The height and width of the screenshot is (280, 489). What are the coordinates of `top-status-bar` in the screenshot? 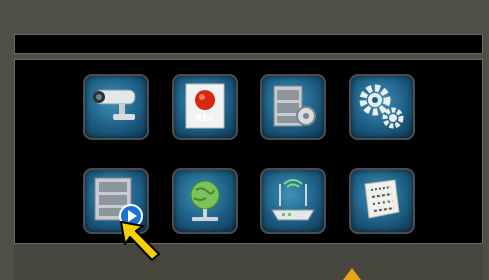 It's located at (248, 44).